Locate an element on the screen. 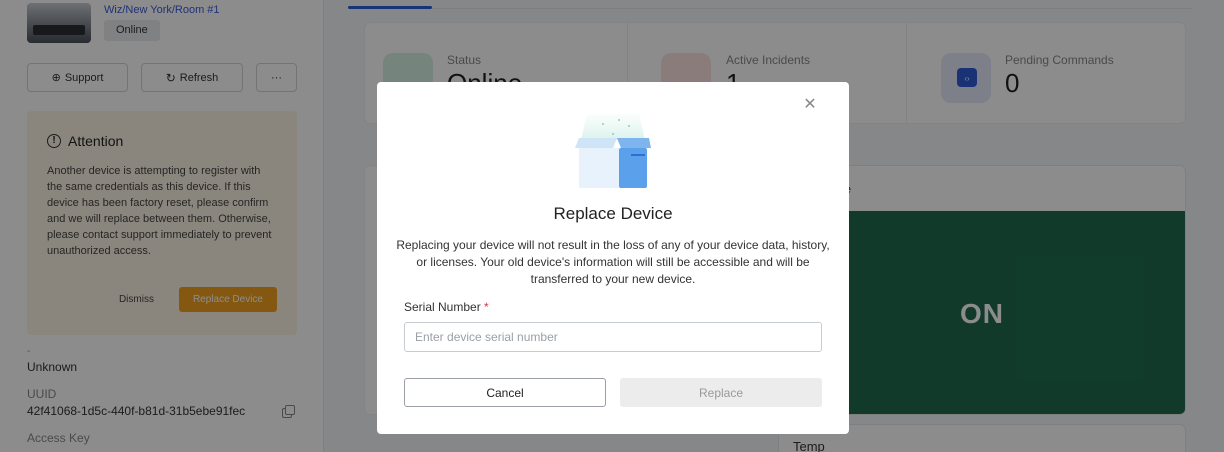 This screenshot has height=452, width=1224. replace-button: Replace is located at coordinates (721, 392).